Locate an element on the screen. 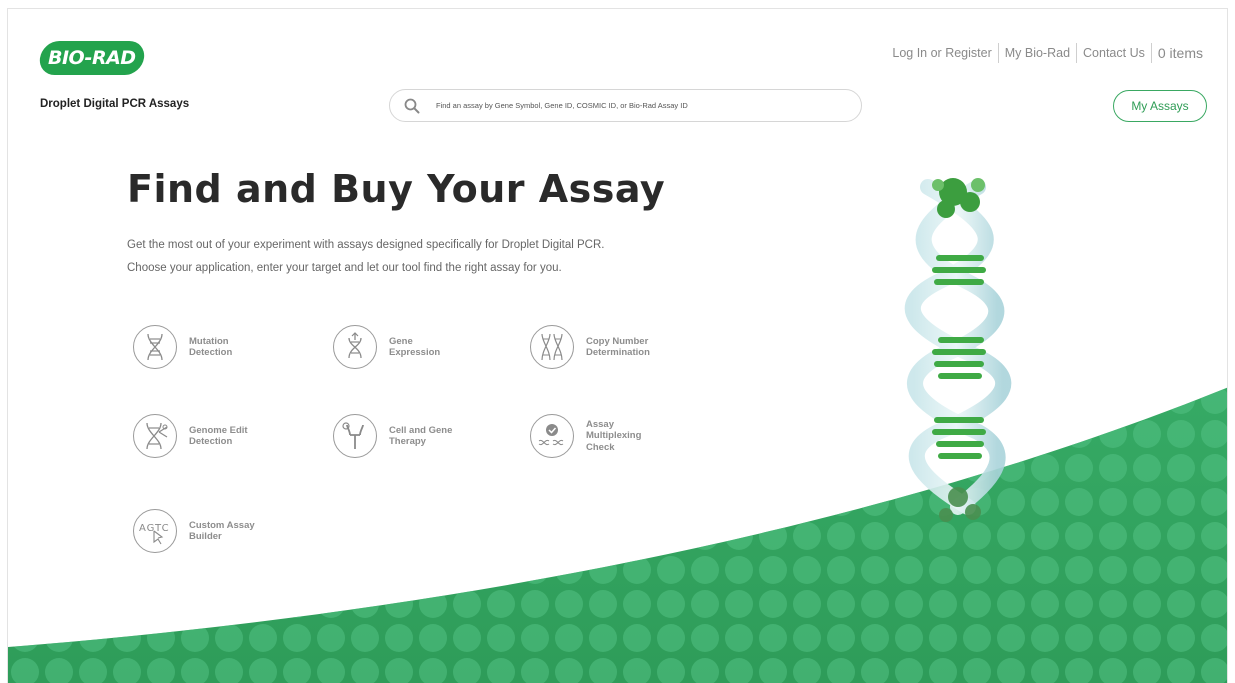 This screenshot has height=683, width=1235. bio-rad-logo: BIO-RAD is located at coordinates (92, 58).